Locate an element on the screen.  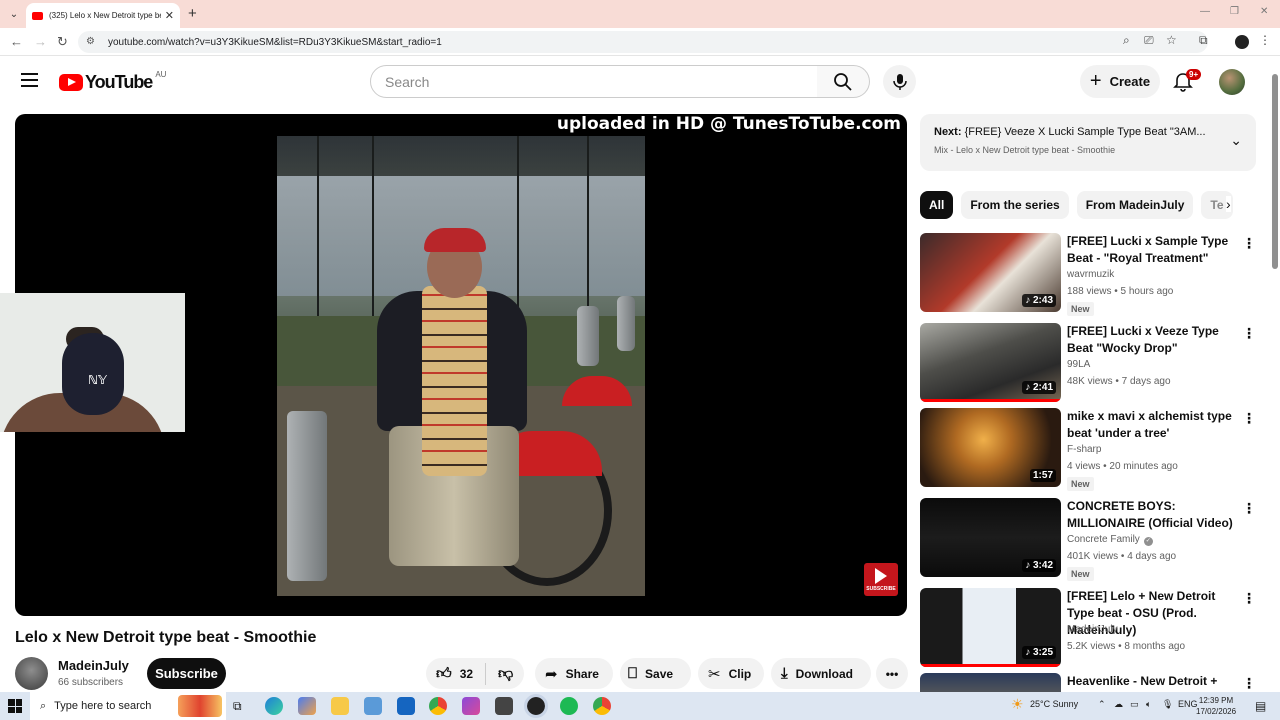
page-scrollbar is located at coordinates (1275, 378).